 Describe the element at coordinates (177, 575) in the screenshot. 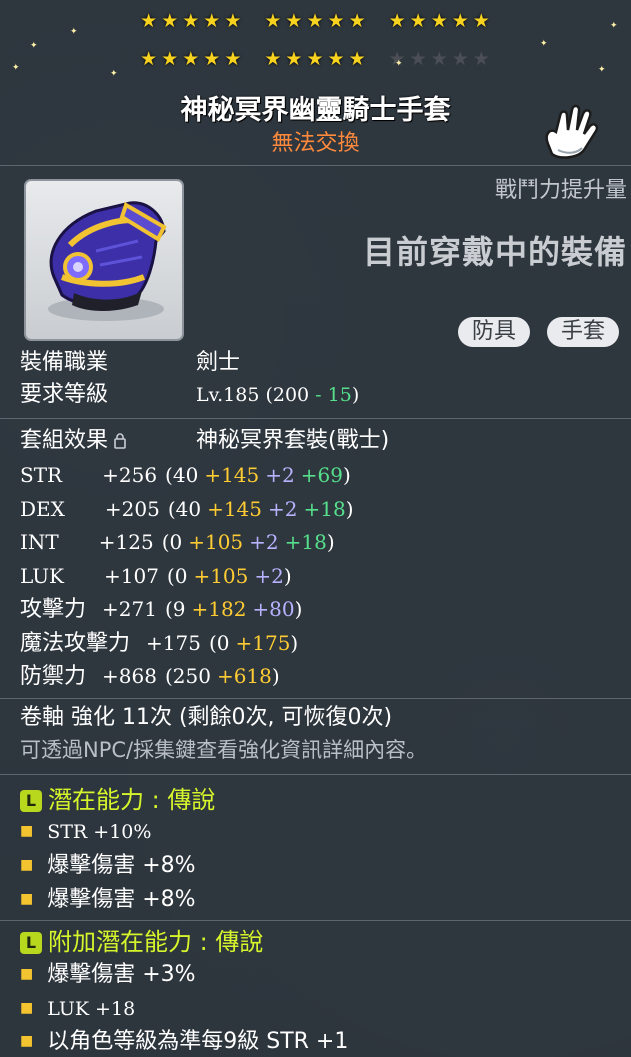

I see `stat-base: (0` at that location.